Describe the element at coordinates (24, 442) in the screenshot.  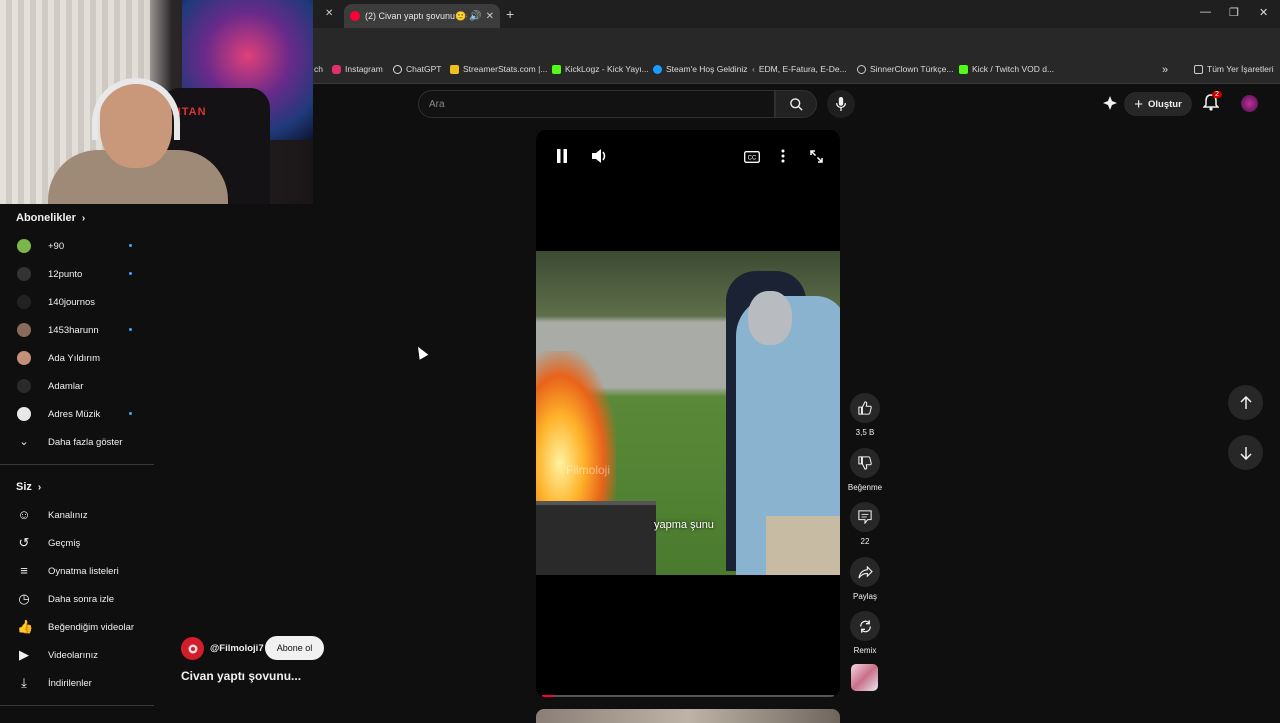
I see `chevron-down-icon: ⌄` at that location.